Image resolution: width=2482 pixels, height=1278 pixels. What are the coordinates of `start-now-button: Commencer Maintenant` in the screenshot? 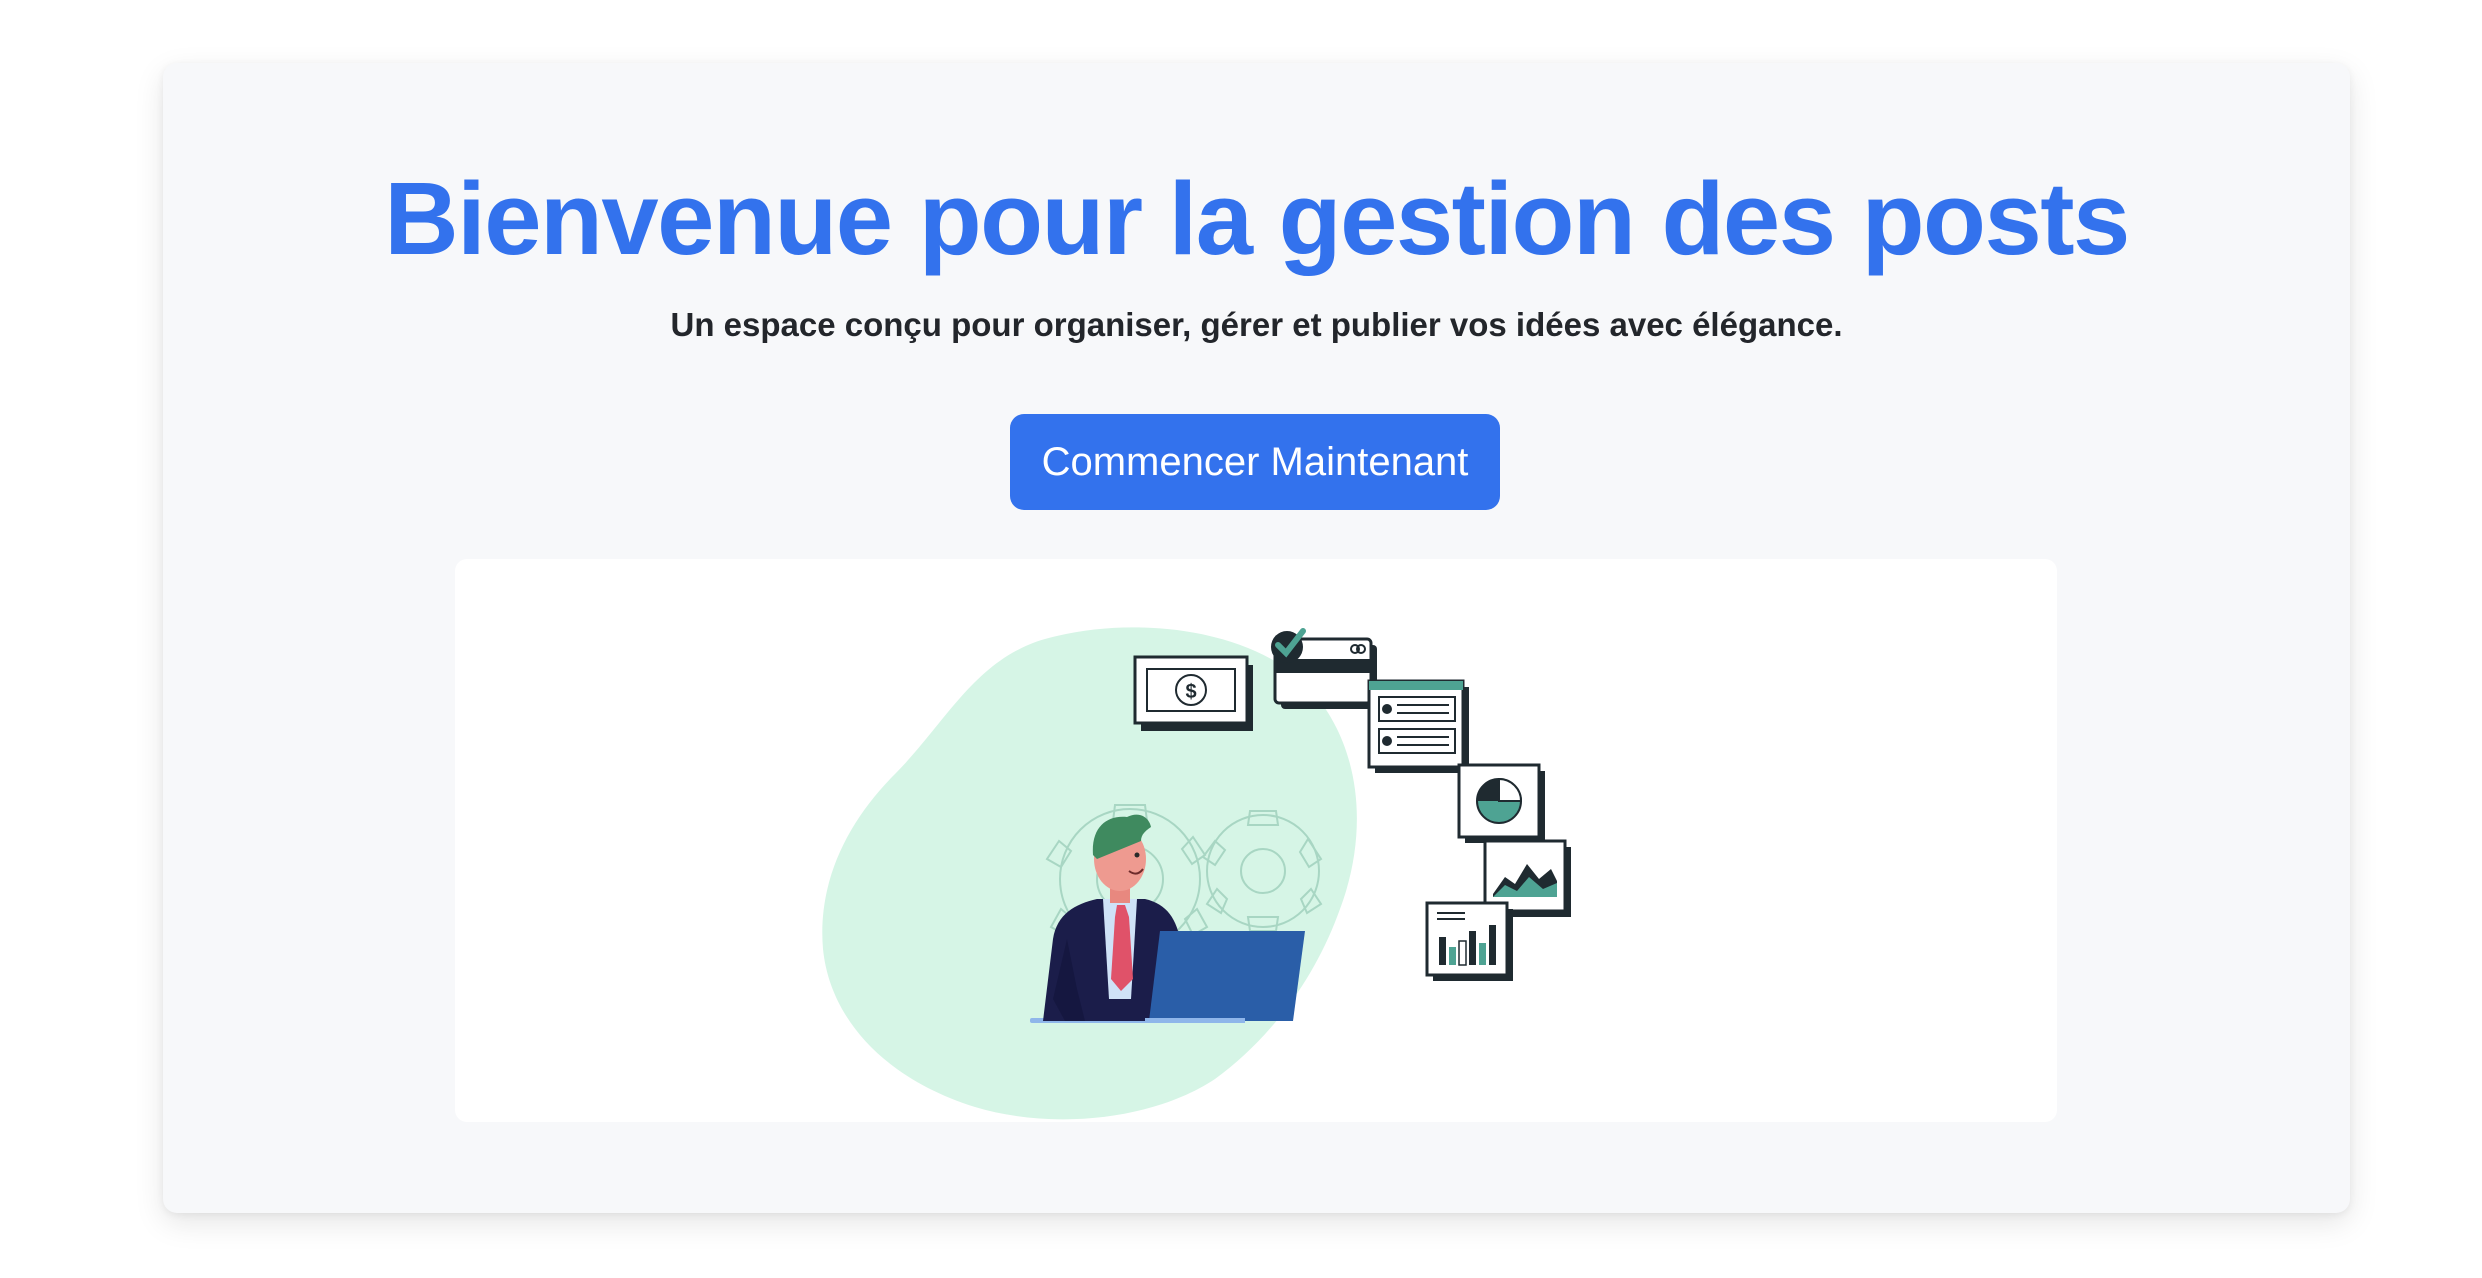 It's located at (1255, 462).